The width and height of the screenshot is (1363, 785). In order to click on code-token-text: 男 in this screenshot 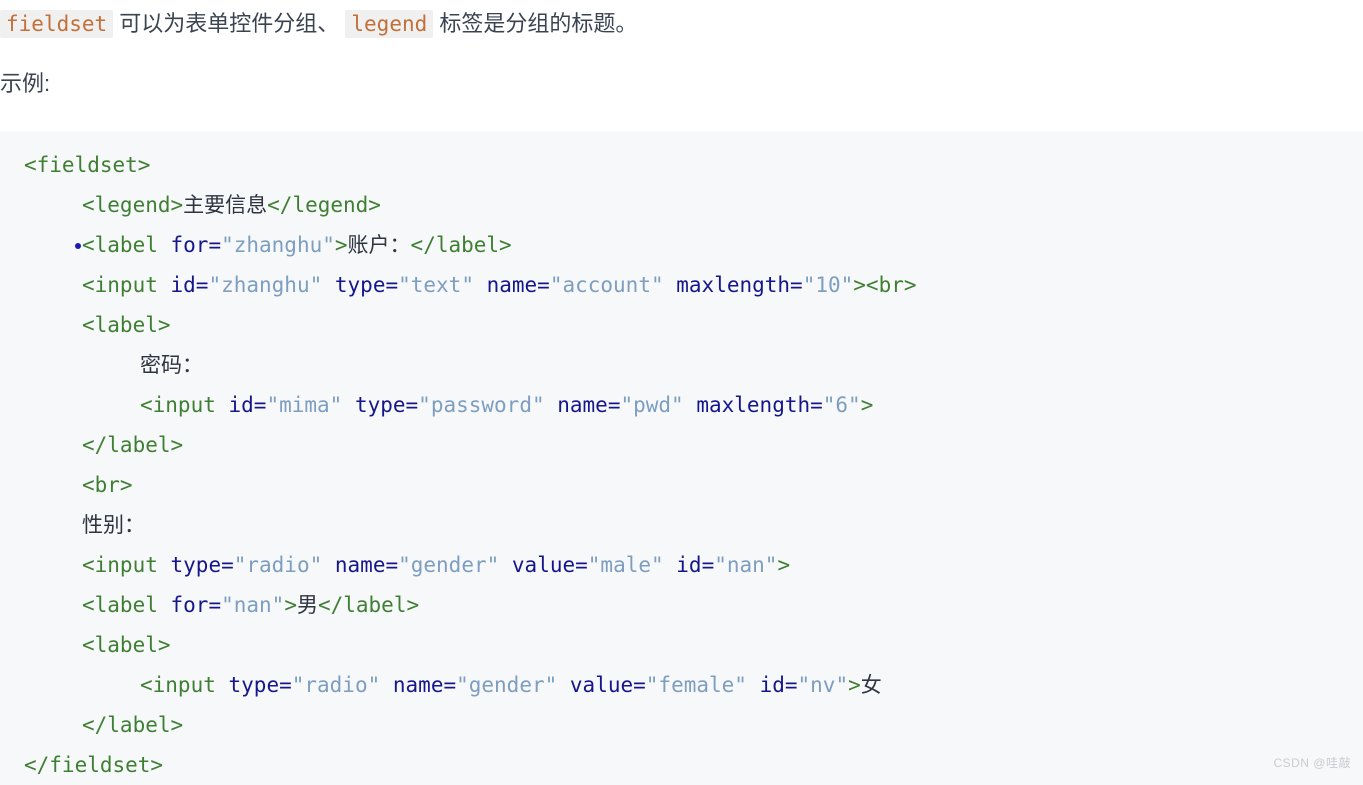, I will do `click(307, 605)`.